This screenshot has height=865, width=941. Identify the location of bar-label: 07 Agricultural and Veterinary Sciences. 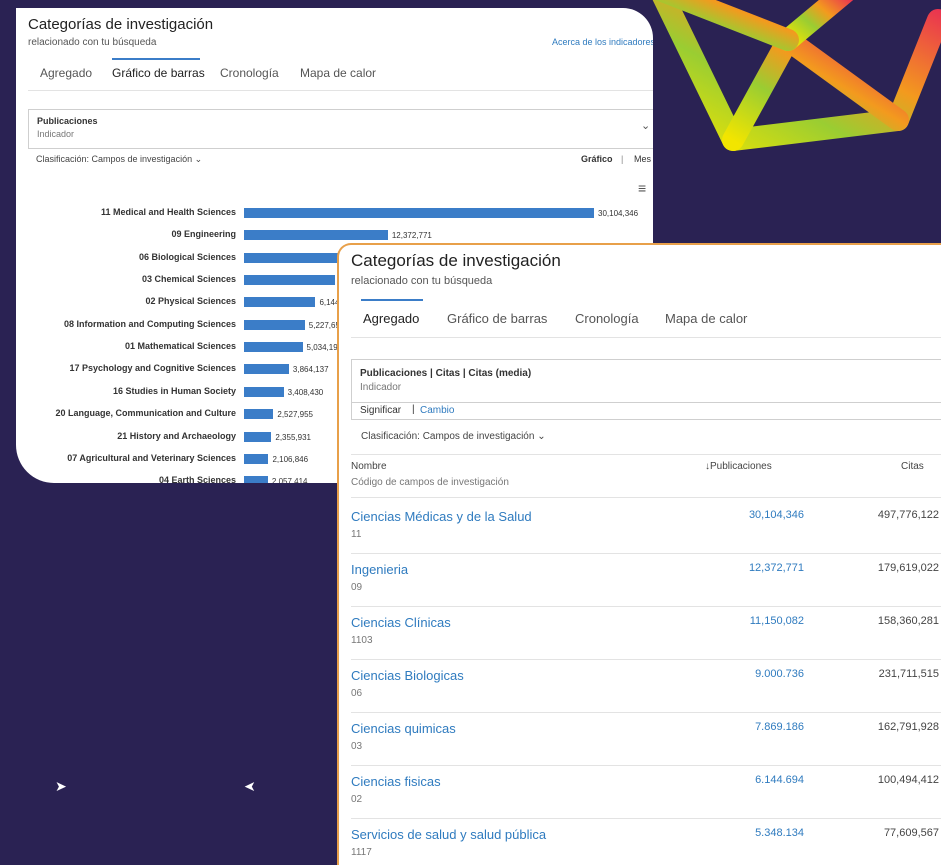
(151, 457).